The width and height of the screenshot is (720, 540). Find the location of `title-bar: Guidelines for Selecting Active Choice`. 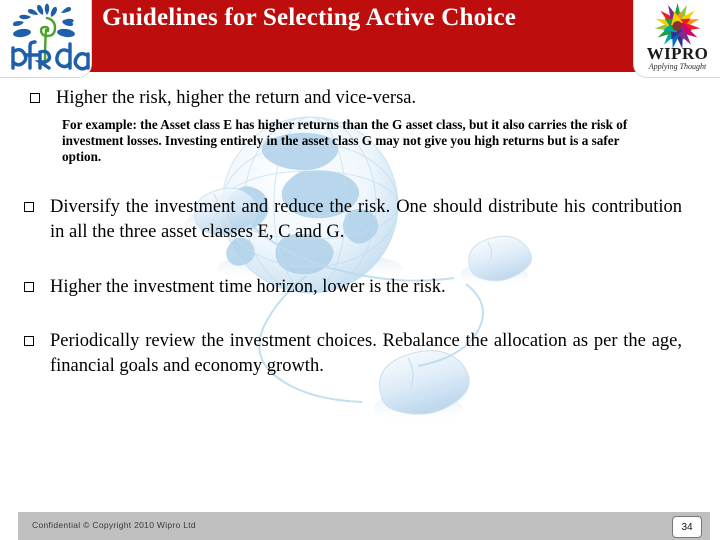

title-bar: Guidelines for Selecting Active Choice is located at coordinates (360, 36).